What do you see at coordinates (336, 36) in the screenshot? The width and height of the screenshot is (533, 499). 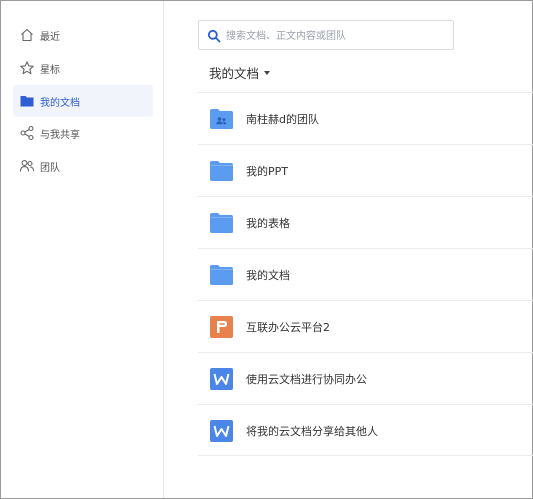 I see `search-input` at bounding box center [336, 36].